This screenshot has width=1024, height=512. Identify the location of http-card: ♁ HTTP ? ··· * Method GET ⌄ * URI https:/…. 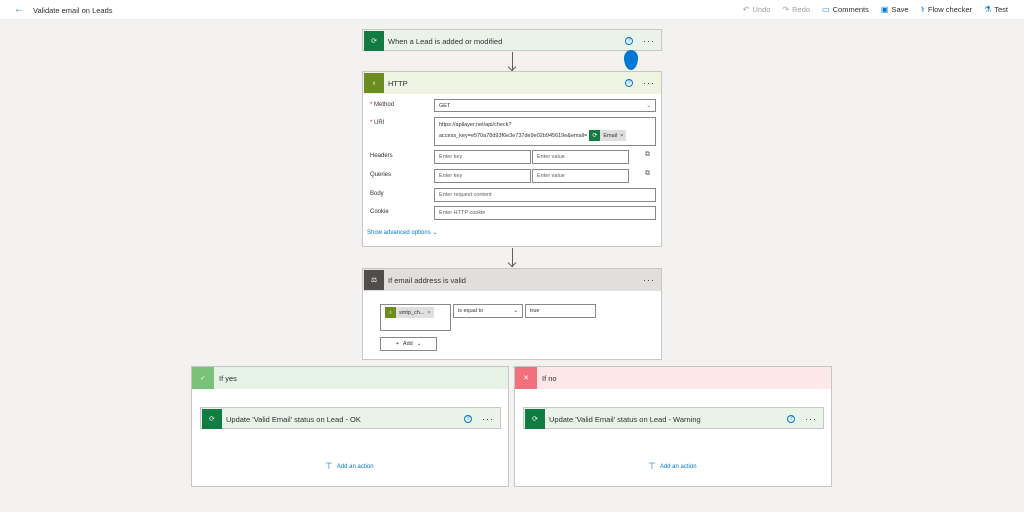
(512, 159).